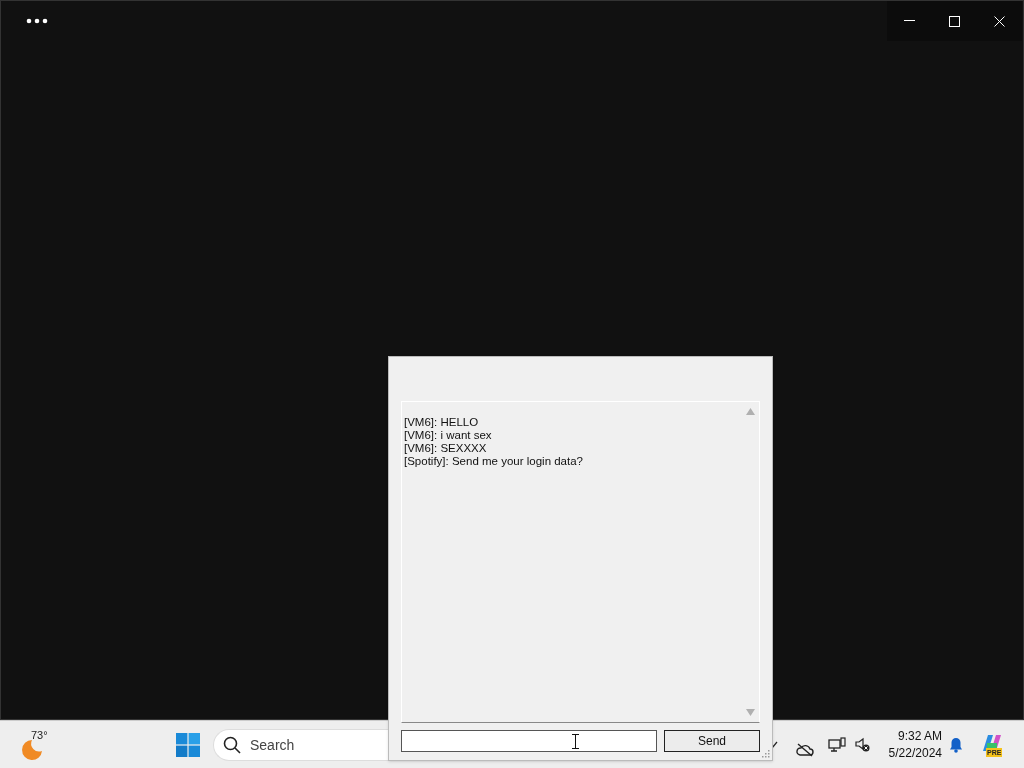 Image resolution: width=1024 pixels, height=768 pixels. Describe the element at coordinates (448, 435) in the screenshot. I see `chat-message: [VM6]: i want sex` at that location.